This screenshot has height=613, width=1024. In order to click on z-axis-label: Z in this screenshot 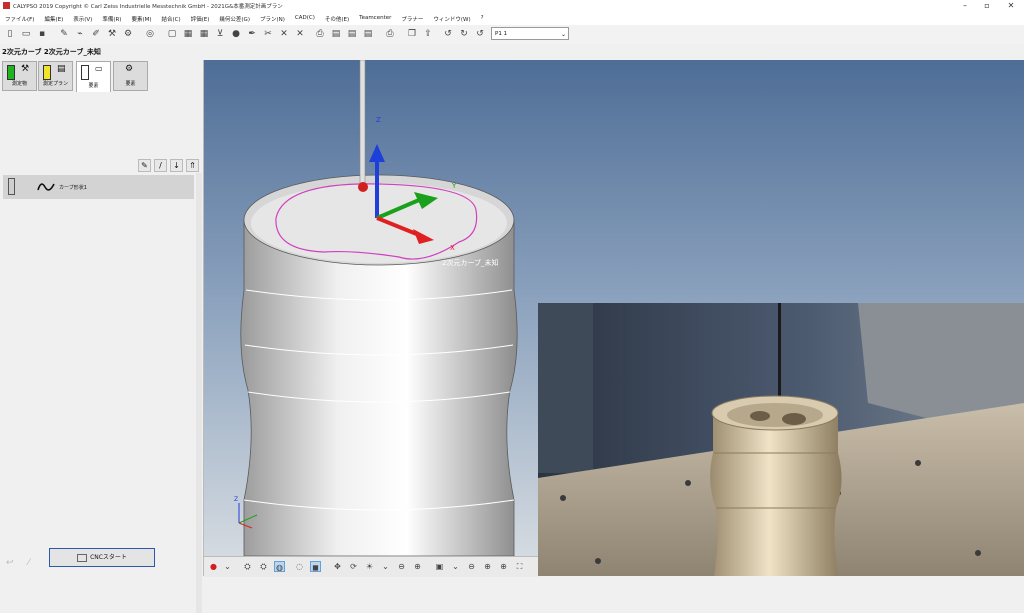, I will do `click(378, 120)`.